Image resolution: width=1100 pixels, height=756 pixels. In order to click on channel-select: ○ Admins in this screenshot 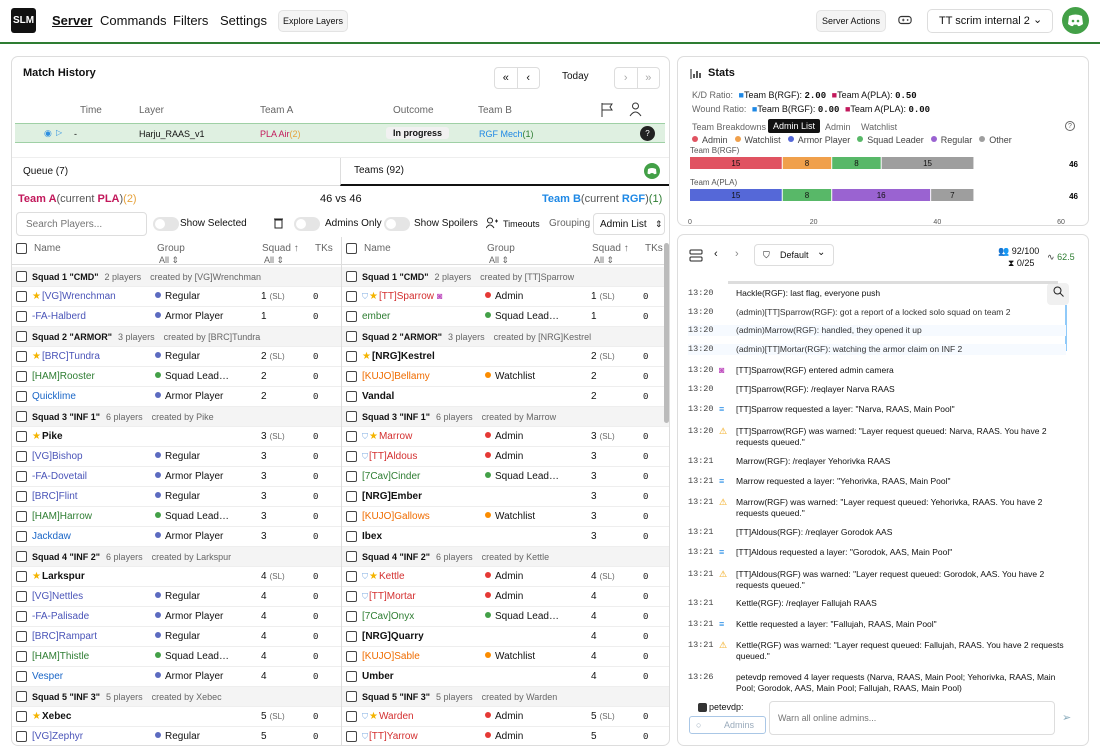, I will do `click(727, 725)`.